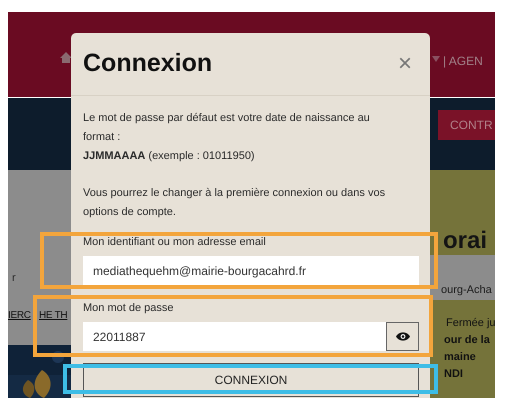 The width and height of the screenshot is (508, 413). What do you see at coordinates (467, 340) in the screenshot?
I see `hours-text: our de la` at bounding box center [467, 340].